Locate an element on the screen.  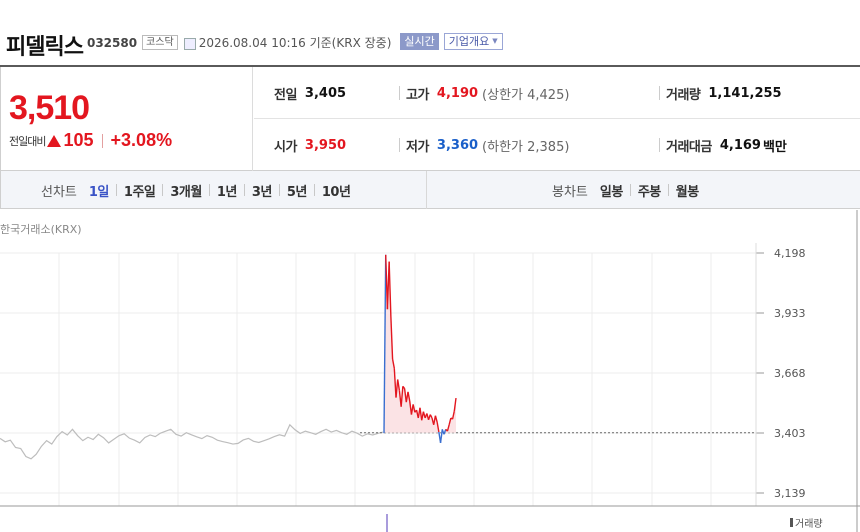
stat-value: 4,190 is located at coordinates (457, 93).